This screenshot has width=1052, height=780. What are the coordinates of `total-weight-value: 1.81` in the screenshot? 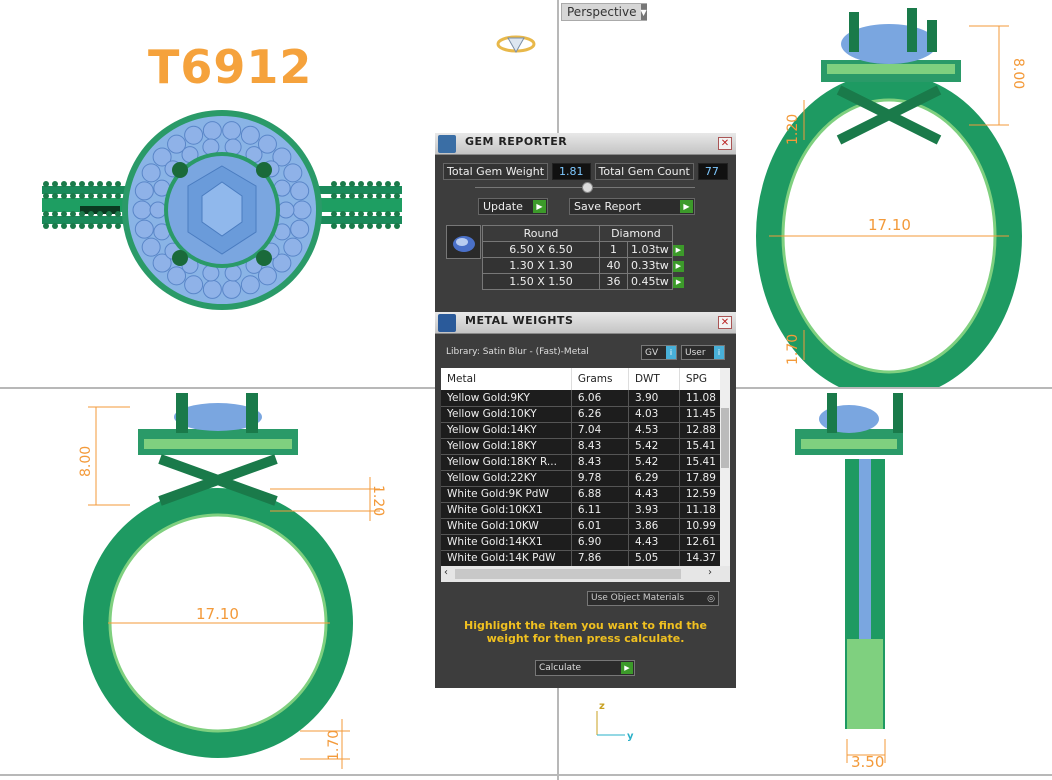 It's located at (571, 171).